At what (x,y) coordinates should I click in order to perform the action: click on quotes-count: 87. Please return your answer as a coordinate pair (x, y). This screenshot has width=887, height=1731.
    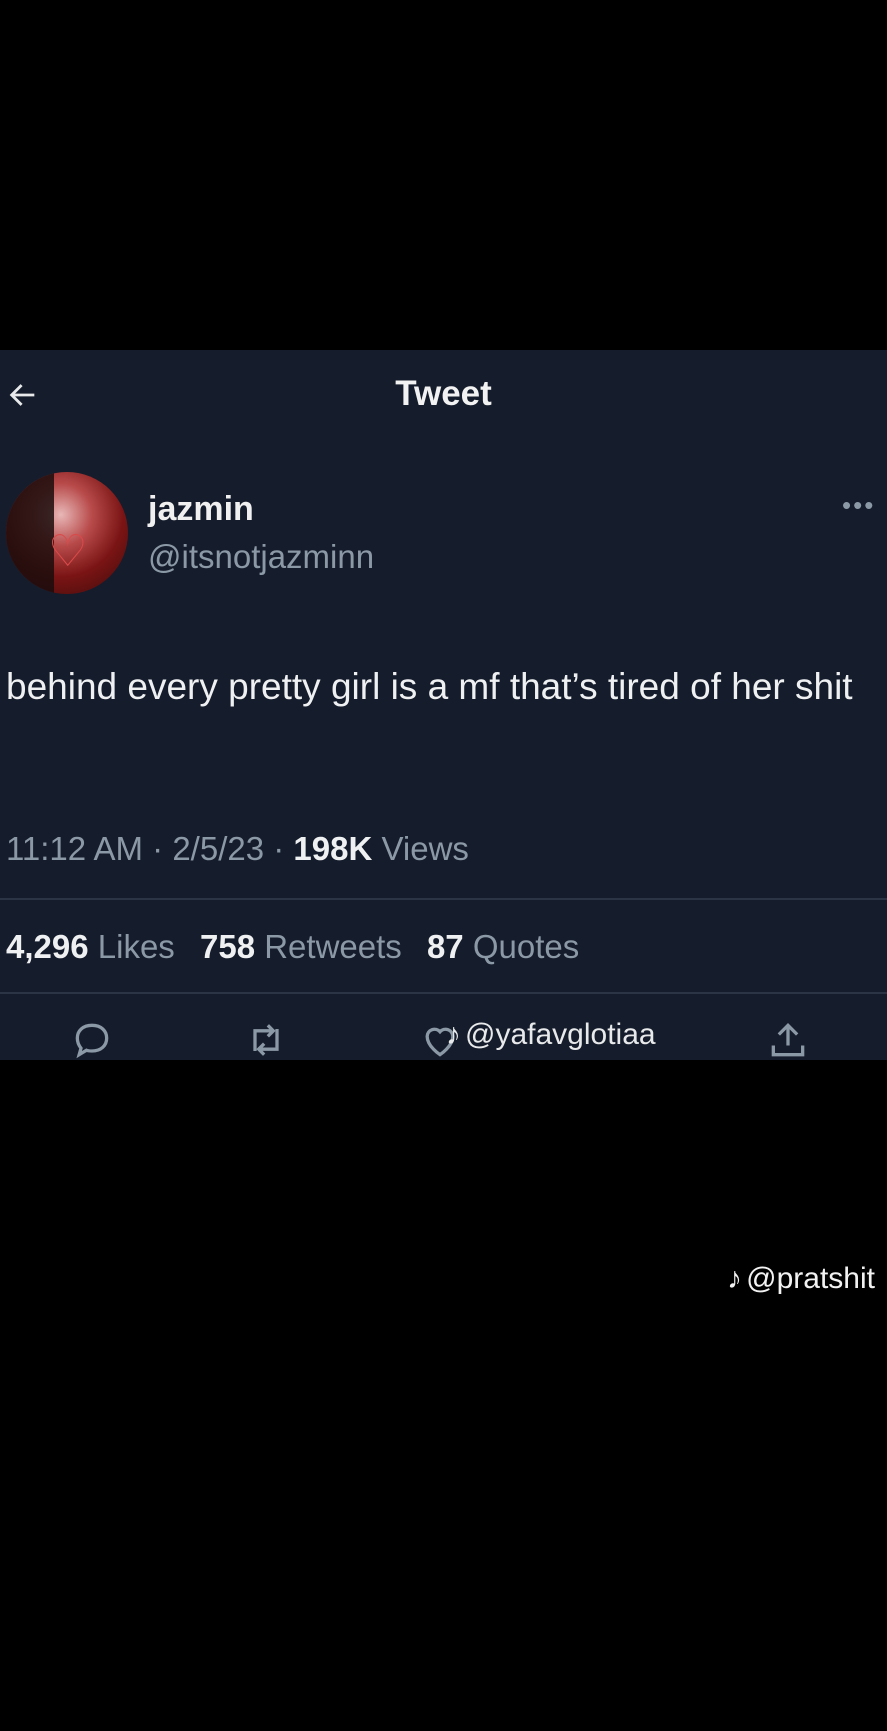
    Looking at the image, I should click on (445, 946).